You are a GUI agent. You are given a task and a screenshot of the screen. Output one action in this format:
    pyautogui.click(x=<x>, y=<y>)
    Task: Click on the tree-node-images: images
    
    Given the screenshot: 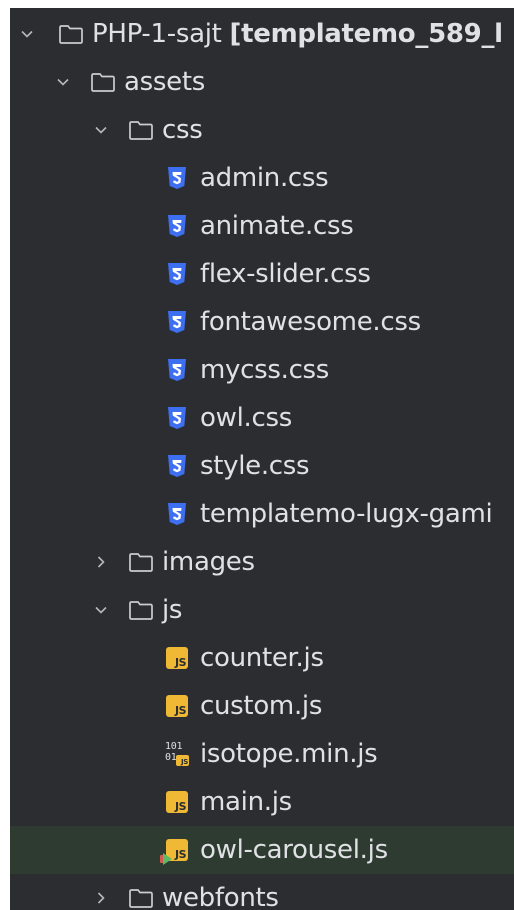 What is the action you would take?
    pyautogui.click(x=262, y=562)
    